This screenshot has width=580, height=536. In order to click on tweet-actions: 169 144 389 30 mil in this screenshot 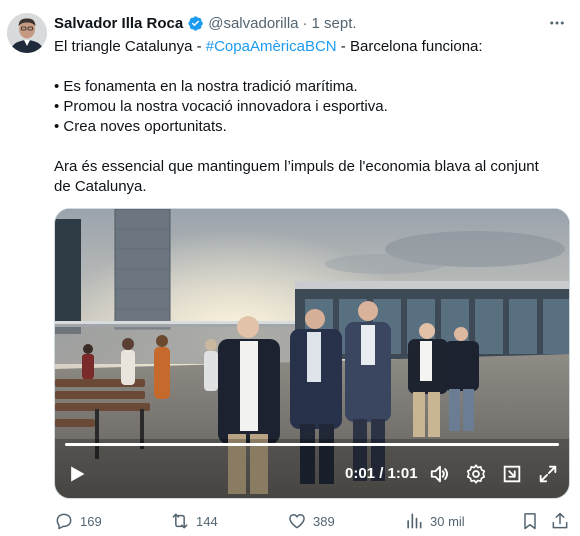, I will do `click(312, 521)`.